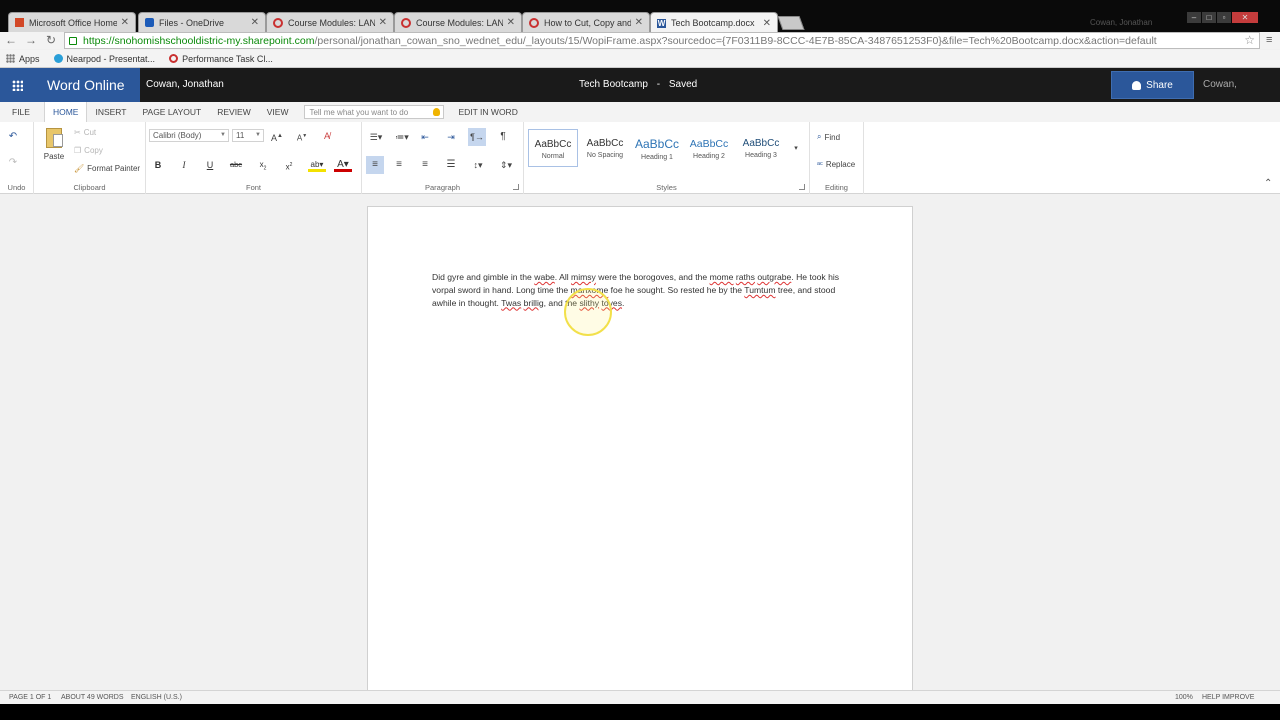 The image size is (1280, 720). I want to click on undo-icon: ↶, so click(13, 137).